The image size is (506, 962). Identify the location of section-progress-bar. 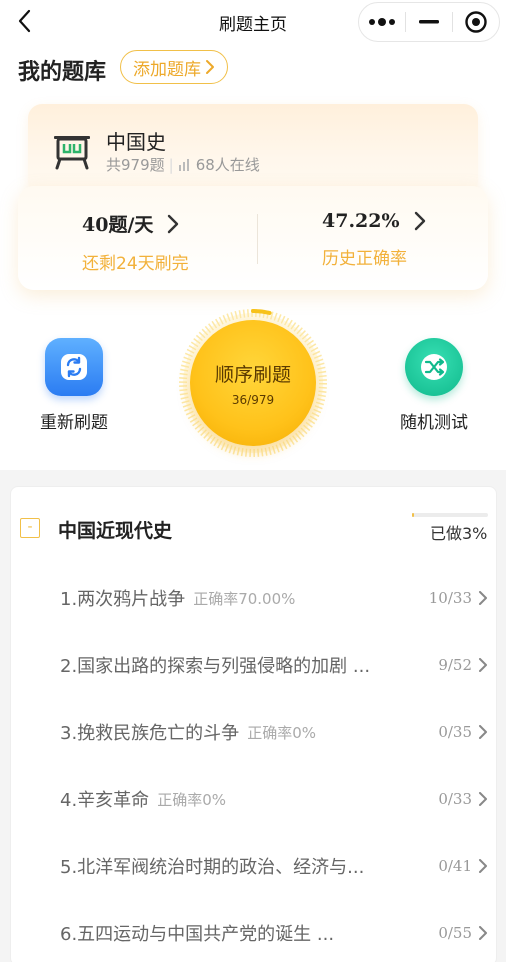
(450, 515).